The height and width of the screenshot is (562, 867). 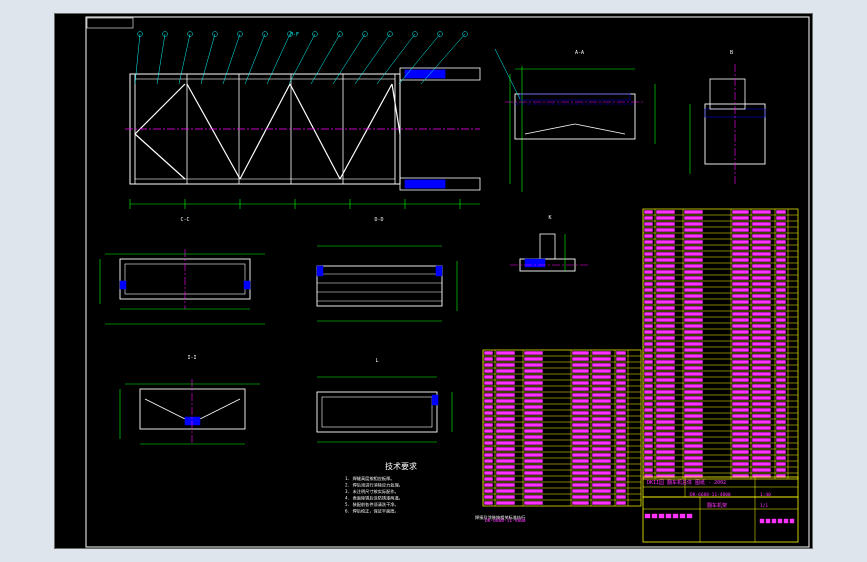 I want to click on section-e-label: I-I, so click(x=191, y=358).